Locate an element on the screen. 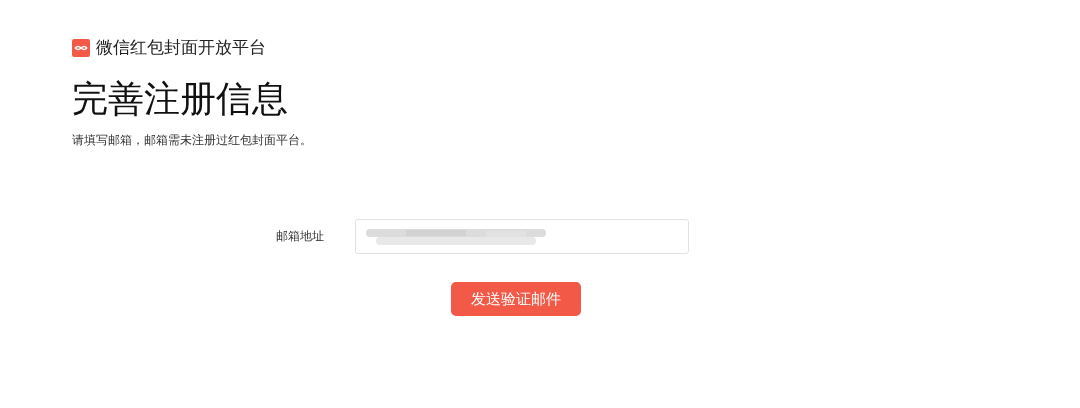 The image size is (1080, 408). email-input-field is located at coordinates (522, 237).